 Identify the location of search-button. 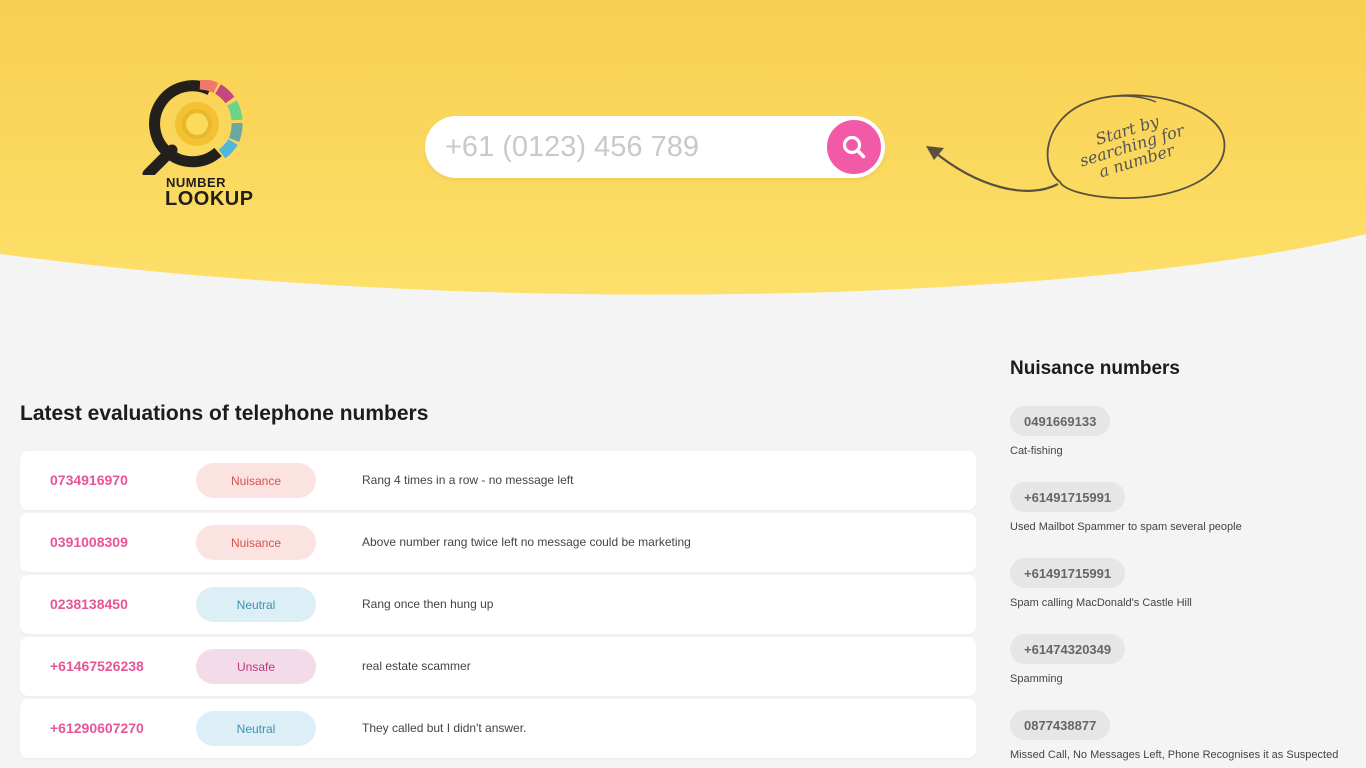
(854, 147).